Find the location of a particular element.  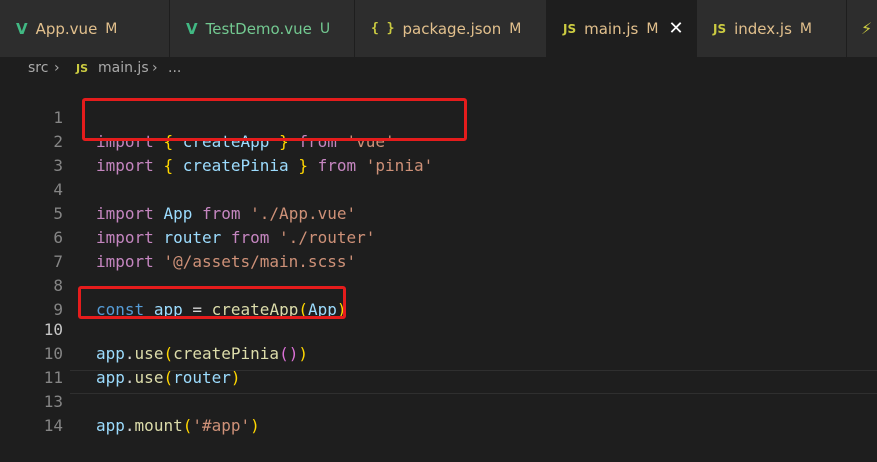

lightning-icon: ⚡ is located at coordinates (867, 28).